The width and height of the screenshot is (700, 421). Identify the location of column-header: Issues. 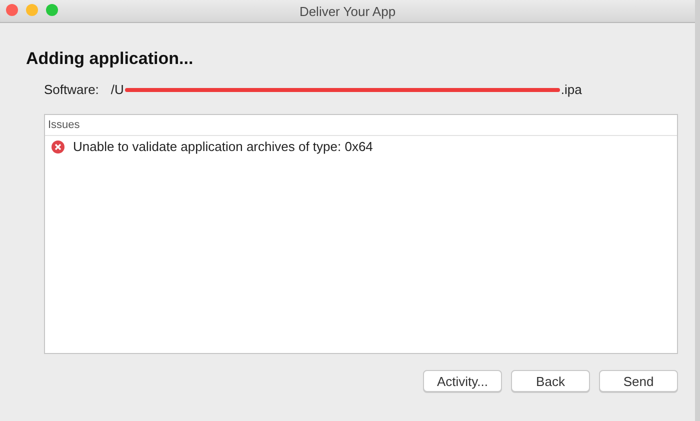
(64, 125).